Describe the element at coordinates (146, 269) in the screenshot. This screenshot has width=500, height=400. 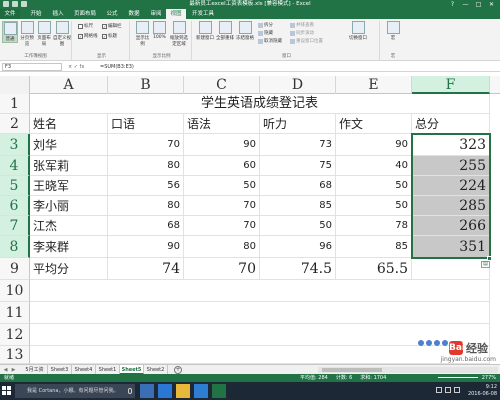
I see `average-oral-cell: 74` at that location.